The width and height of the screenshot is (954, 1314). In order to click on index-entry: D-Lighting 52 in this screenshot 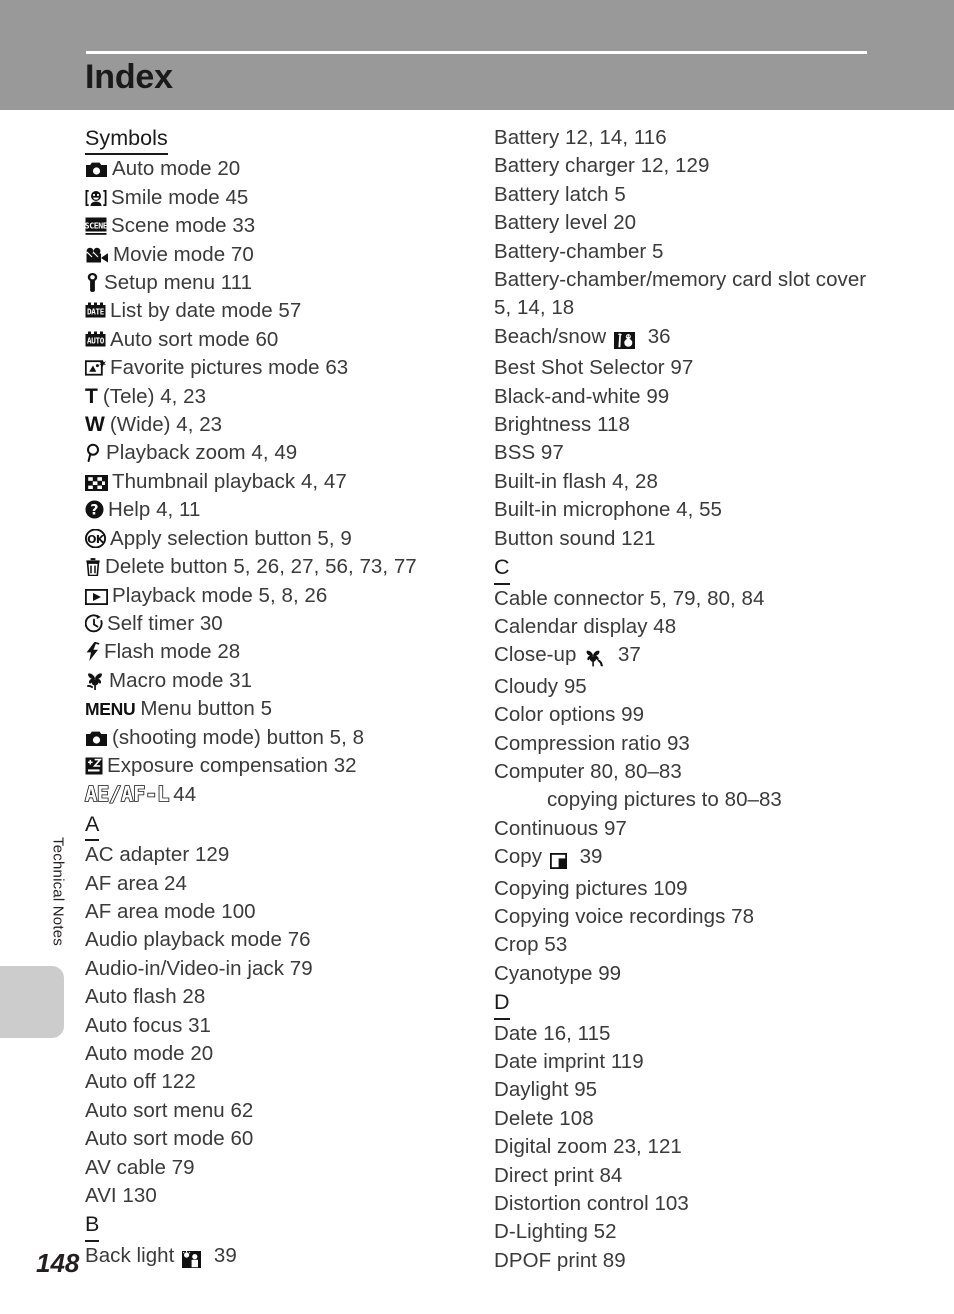, I will do `click(555, 1232)`.